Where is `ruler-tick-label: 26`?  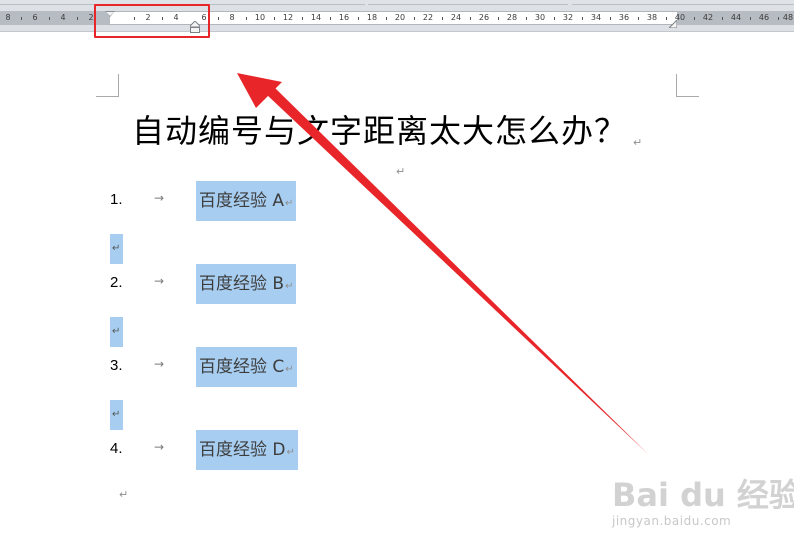
ruler-tick-label: 26 is located at coordinates (484, 17).